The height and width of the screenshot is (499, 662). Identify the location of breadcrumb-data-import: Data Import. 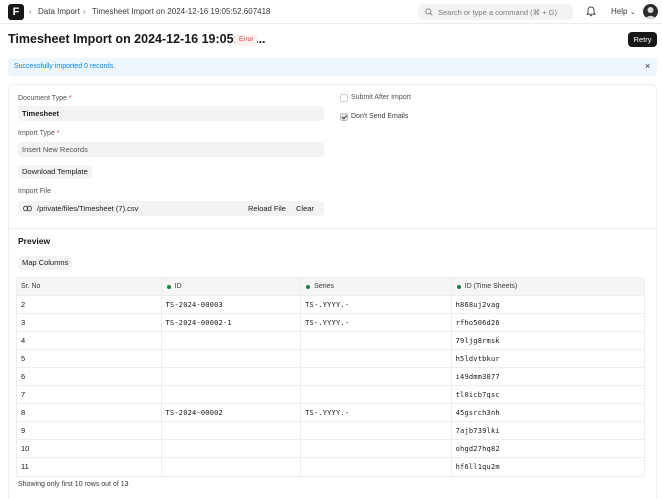
(59, 11).